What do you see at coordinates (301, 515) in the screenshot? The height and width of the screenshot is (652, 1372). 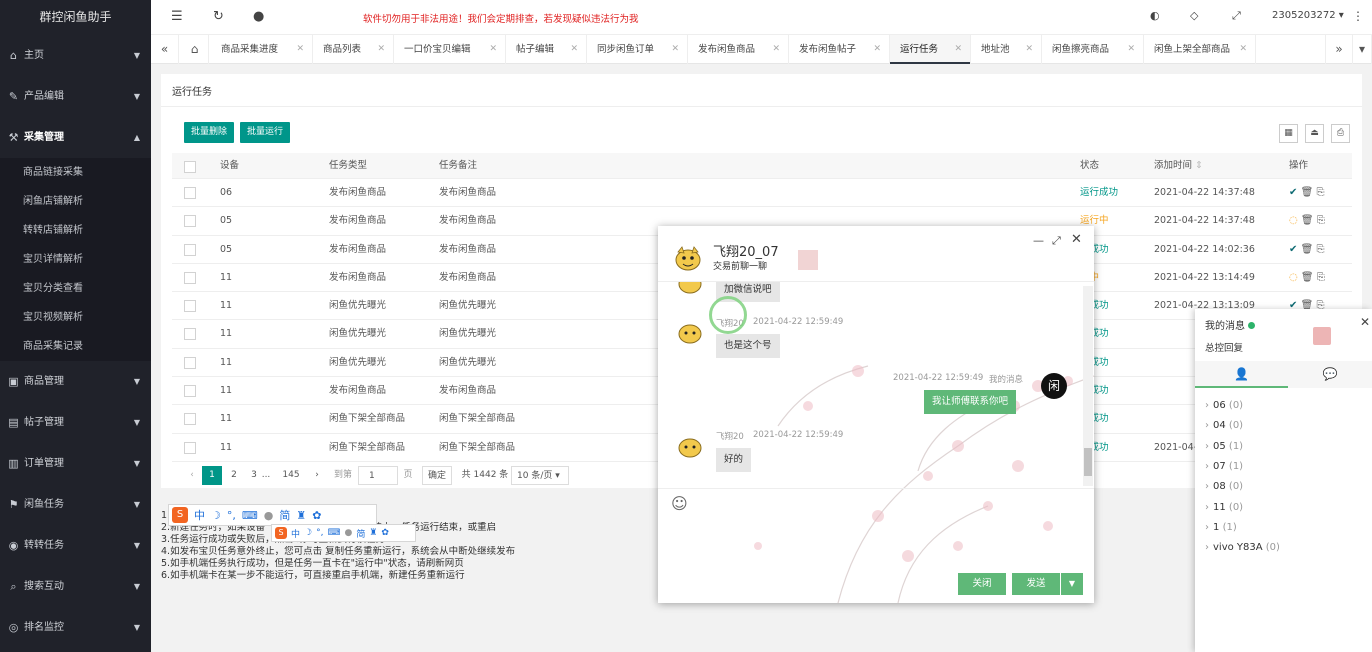 I see `ime-skin-icon: ♜` at bounding box center [301, 515].